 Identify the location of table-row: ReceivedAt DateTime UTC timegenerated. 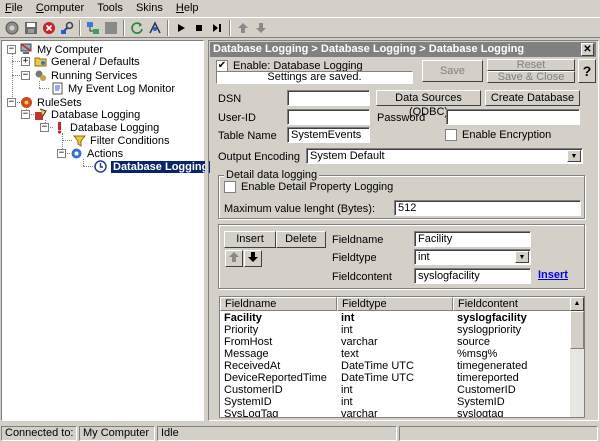
(396, 366).